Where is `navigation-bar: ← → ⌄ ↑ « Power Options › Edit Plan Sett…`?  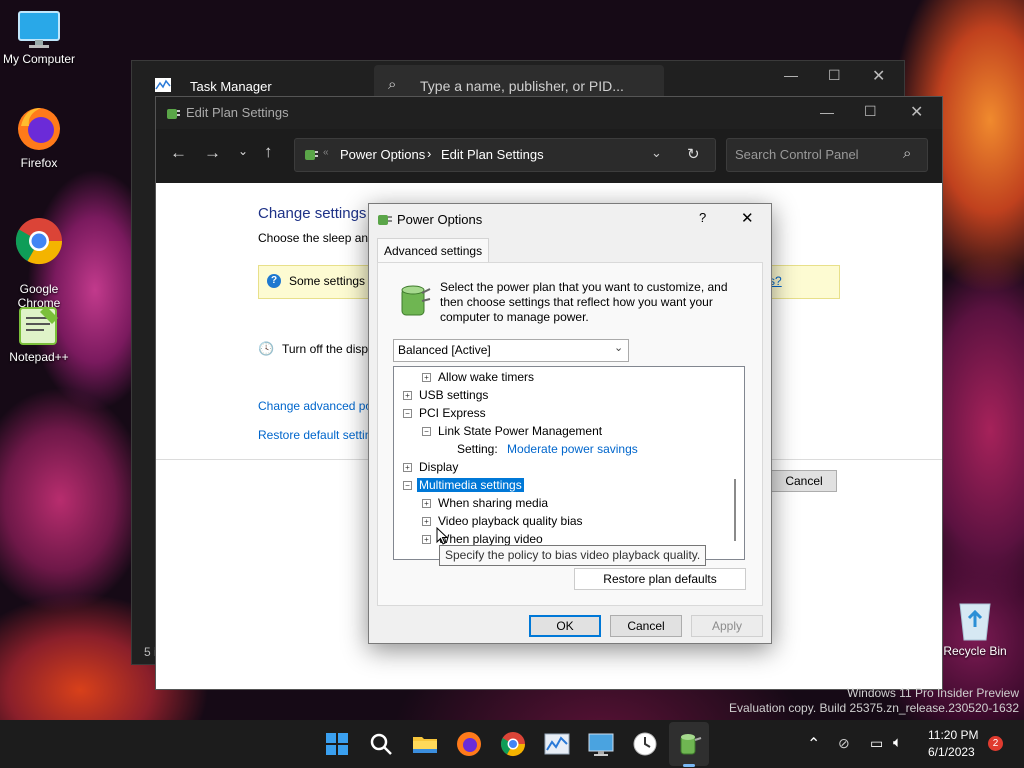
navigation-bar: ← → ⌄ ↑ « Power Options › Edit Plan Sett… is located at coordinates (549, 156).